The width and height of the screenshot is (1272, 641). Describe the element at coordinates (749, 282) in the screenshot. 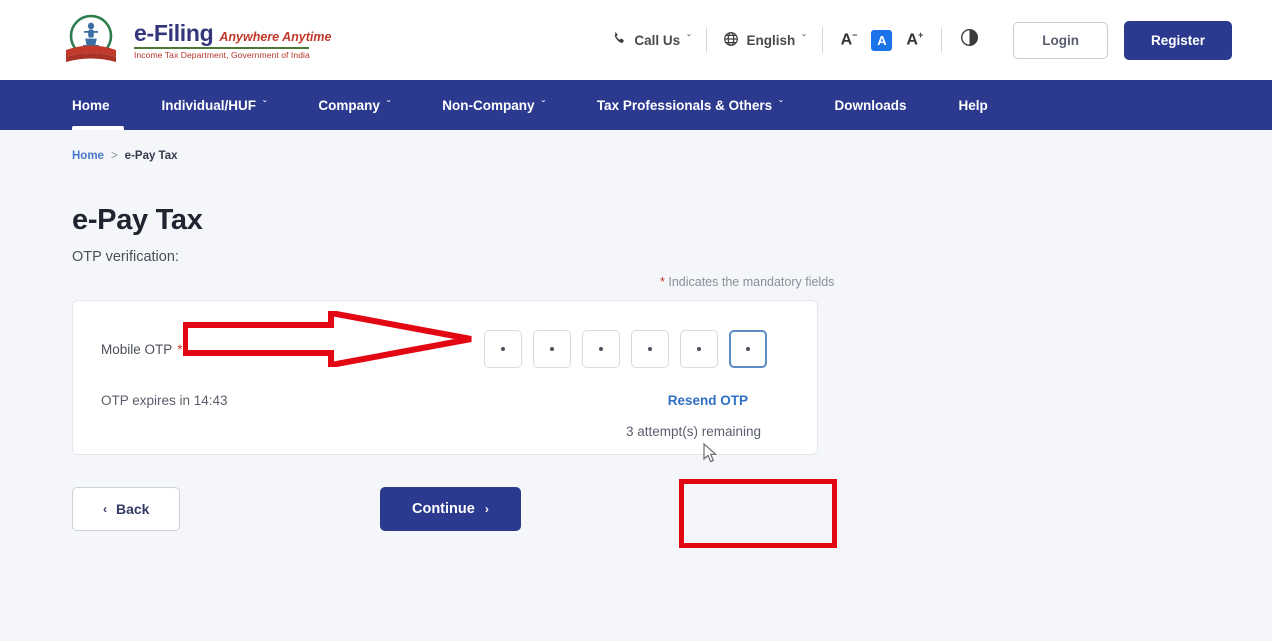

I see `mandatory-note-text: Indicates the mandatory fields` at that location.